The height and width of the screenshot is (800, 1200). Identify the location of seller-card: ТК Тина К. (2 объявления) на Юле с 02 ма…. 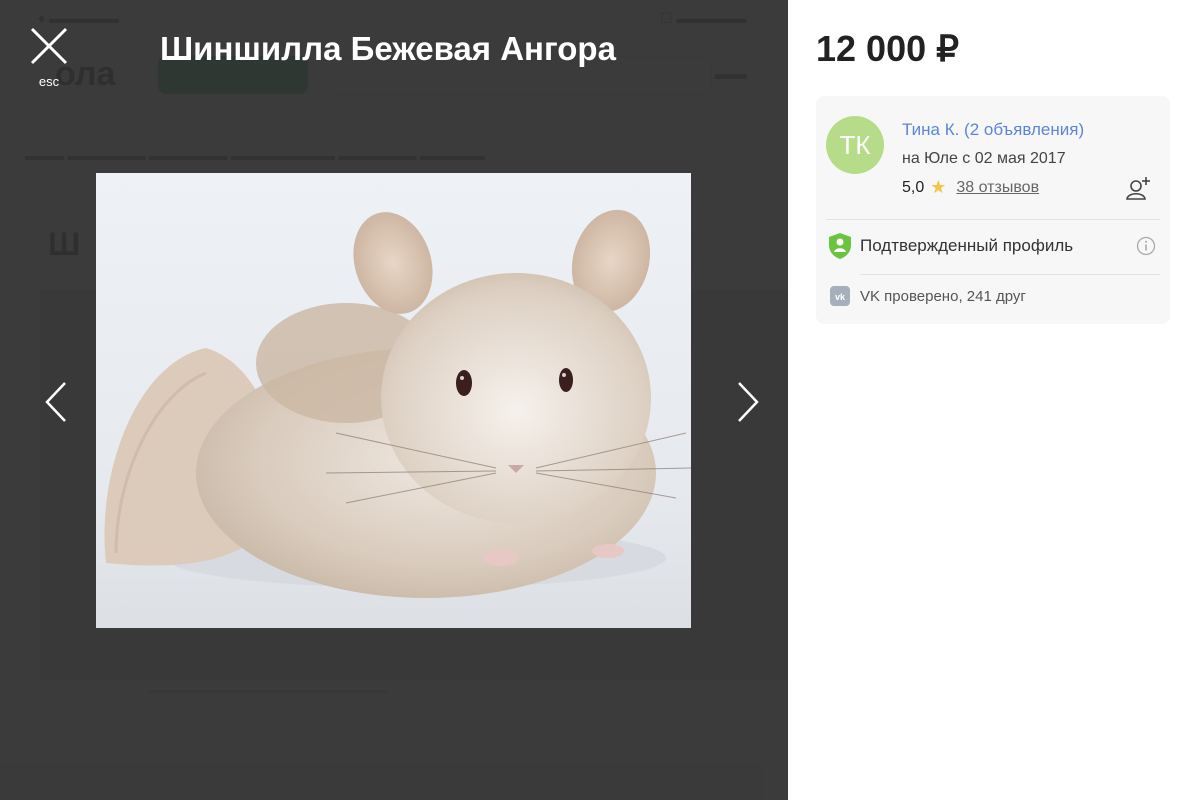
(993, 210).